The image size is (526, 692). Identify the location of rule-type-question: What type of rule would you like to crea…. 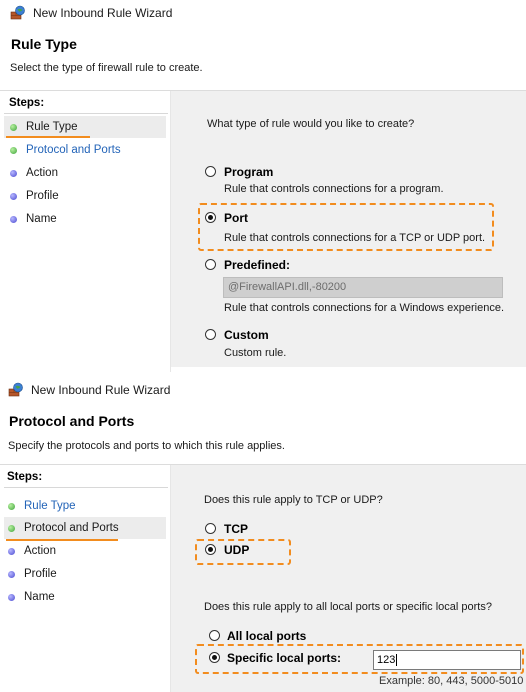
(311, 124).